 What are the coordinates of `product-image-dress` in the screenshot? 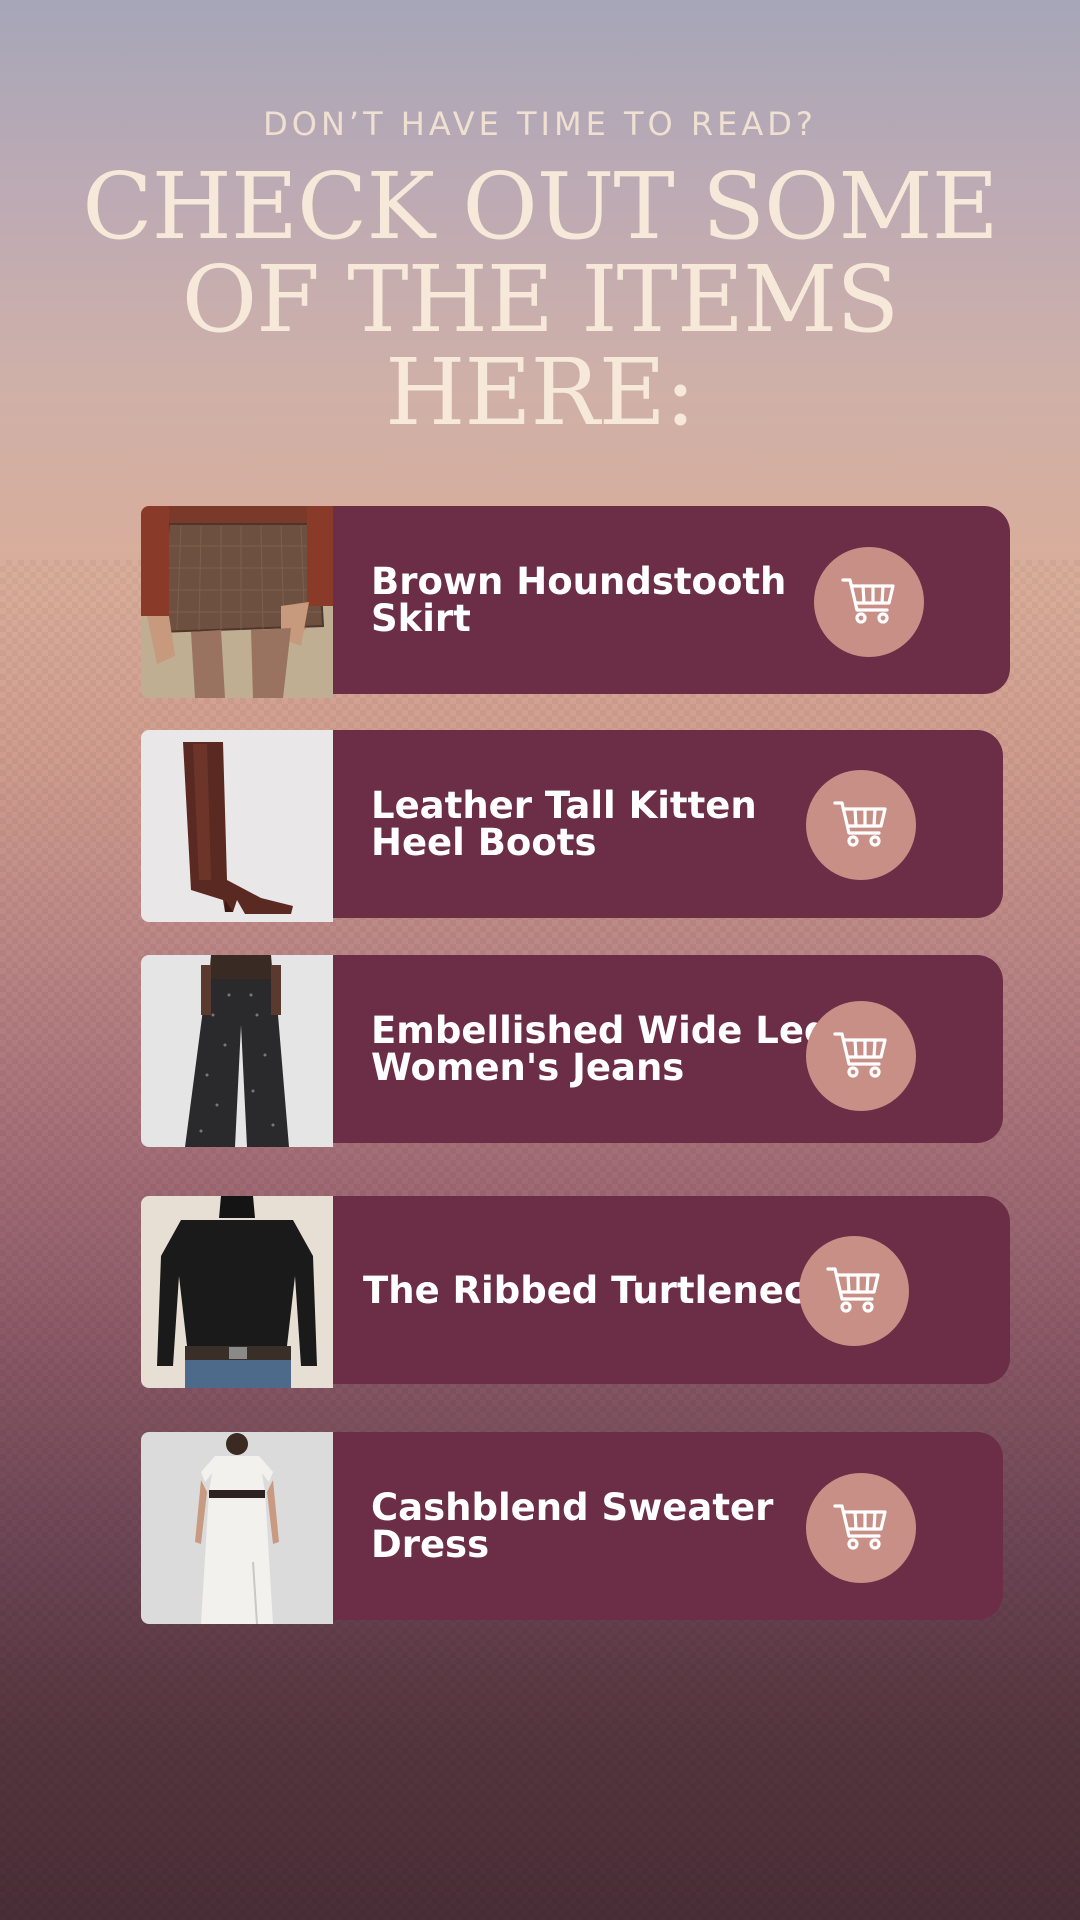 It's located at (237, 1528).